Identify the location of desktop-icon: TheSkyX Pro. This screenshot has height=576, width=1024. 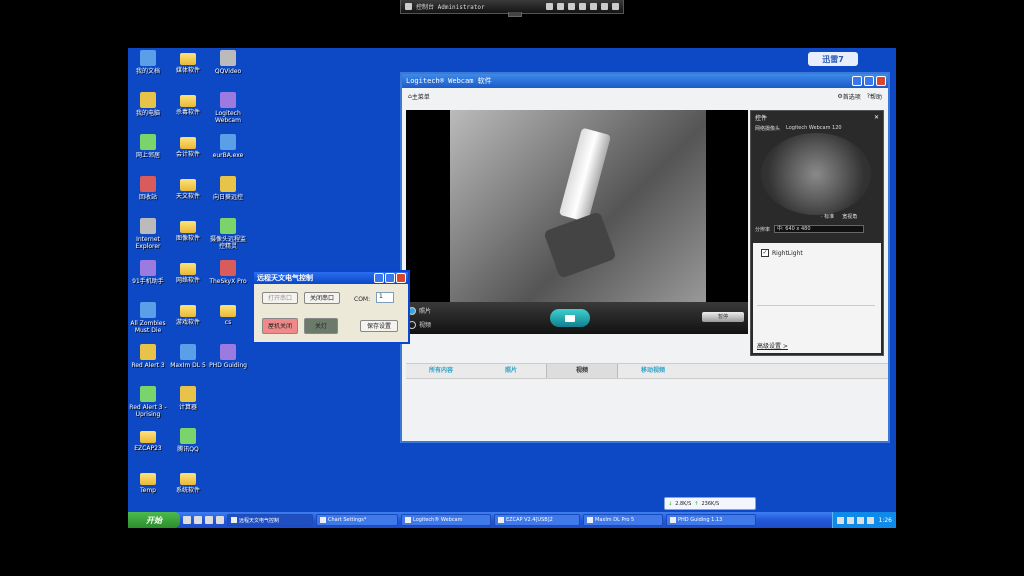
(228, 272).